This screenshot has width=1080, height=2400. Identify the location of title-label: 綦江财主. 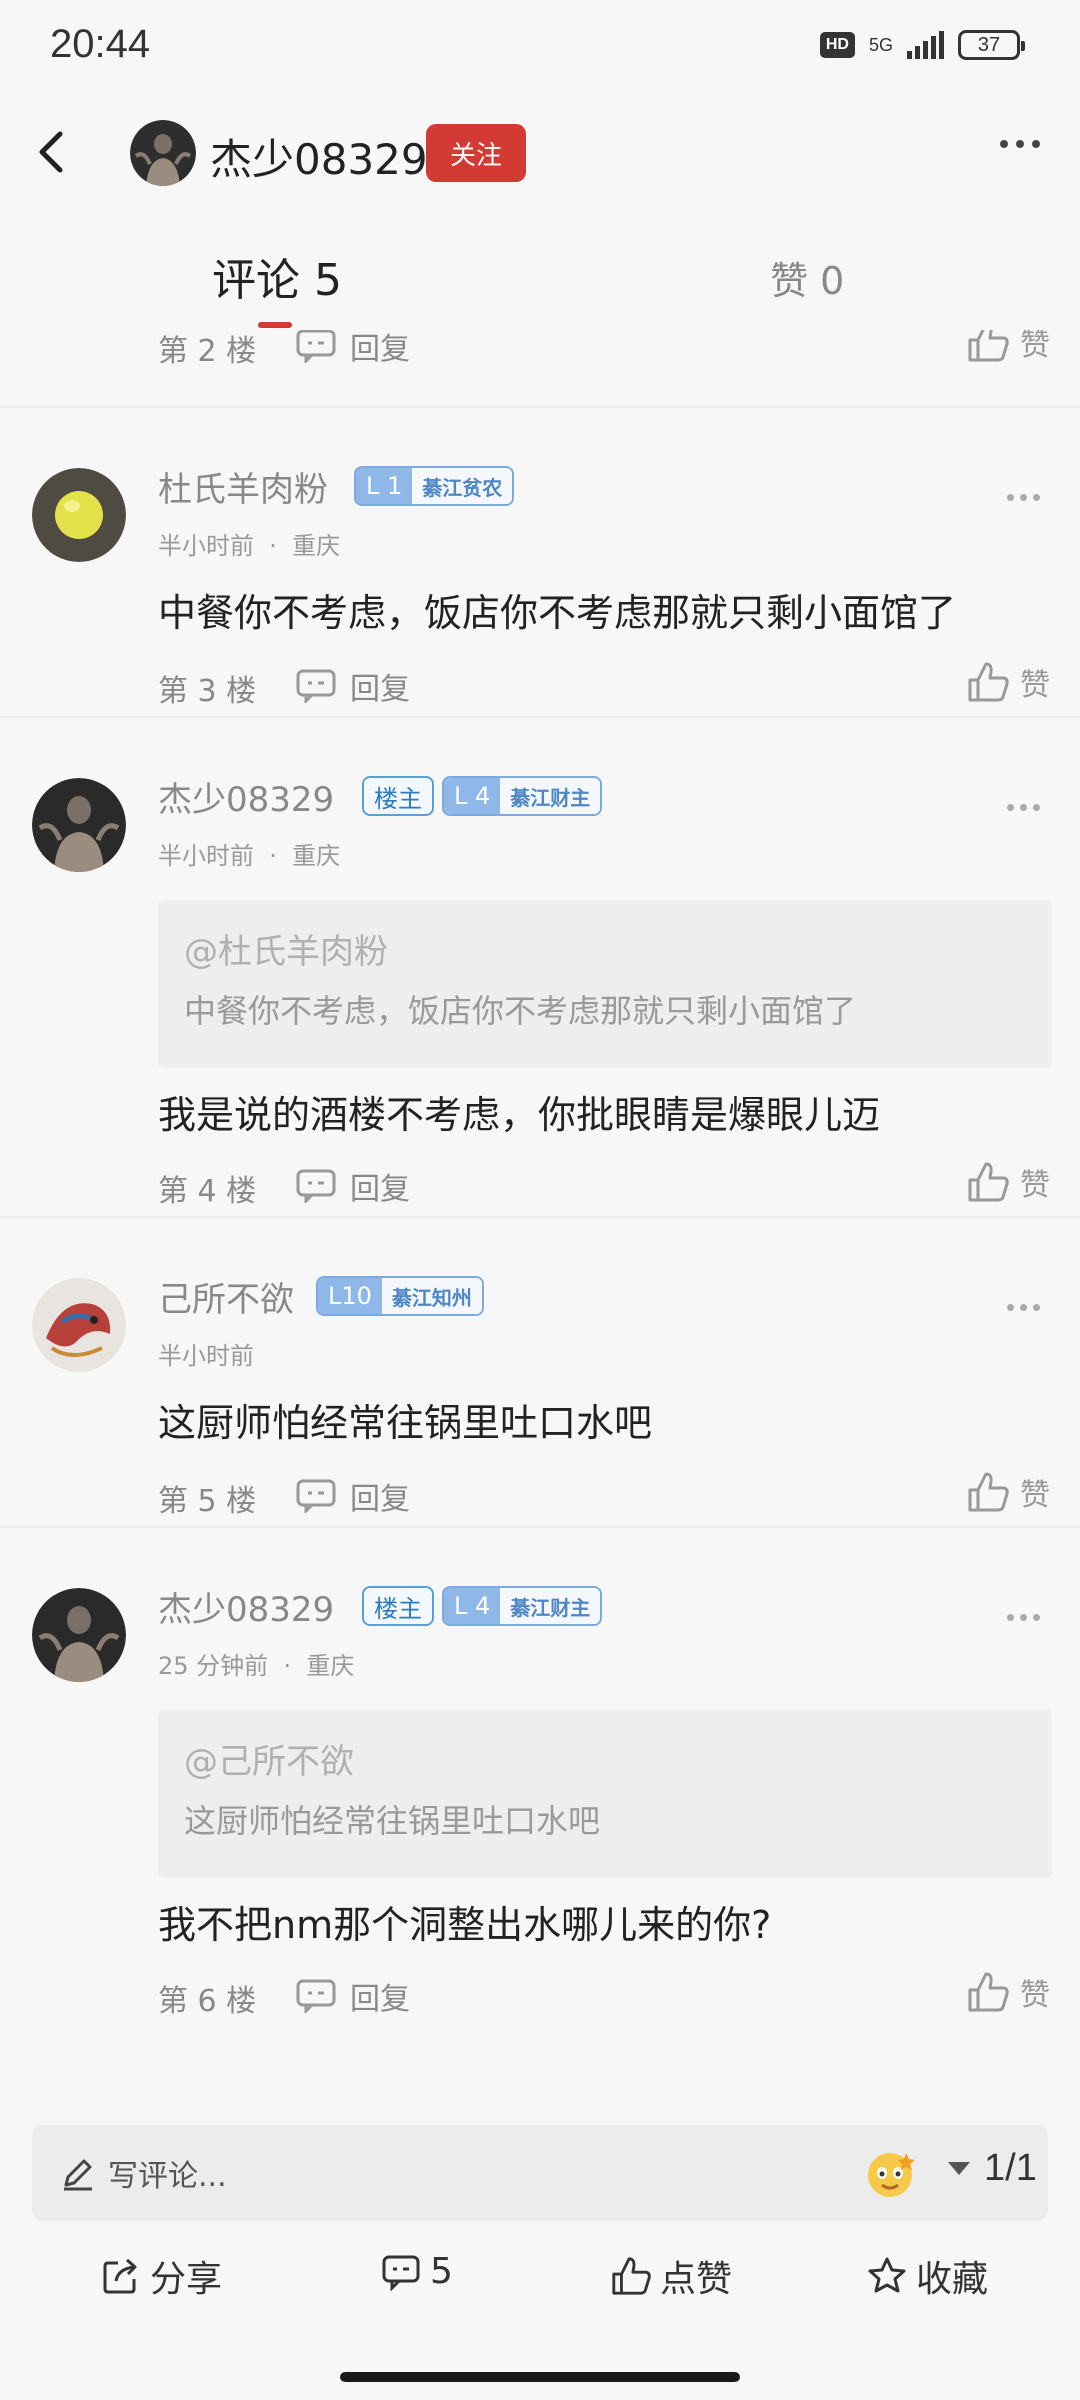
(550, 1606).